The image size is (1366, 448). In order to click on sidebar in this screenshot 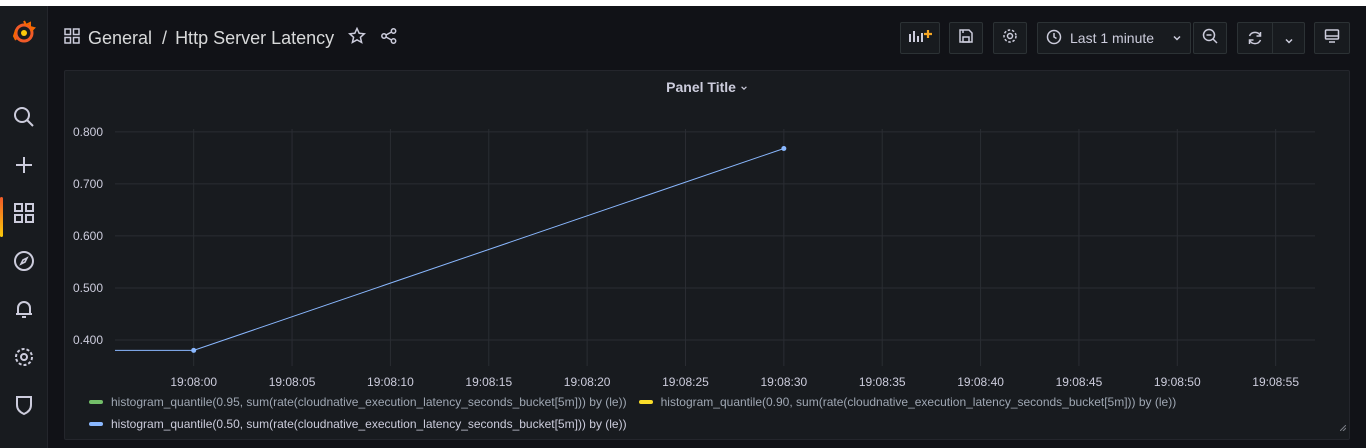, I will do `click(24, 227)`.